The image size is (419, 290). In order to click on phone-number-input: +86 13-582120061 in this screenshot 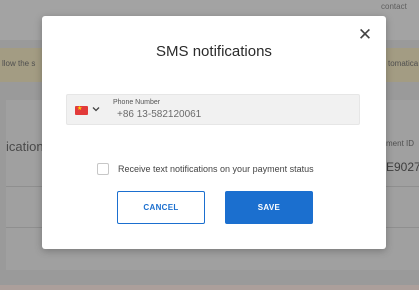, I will do `click(159, 114)`.